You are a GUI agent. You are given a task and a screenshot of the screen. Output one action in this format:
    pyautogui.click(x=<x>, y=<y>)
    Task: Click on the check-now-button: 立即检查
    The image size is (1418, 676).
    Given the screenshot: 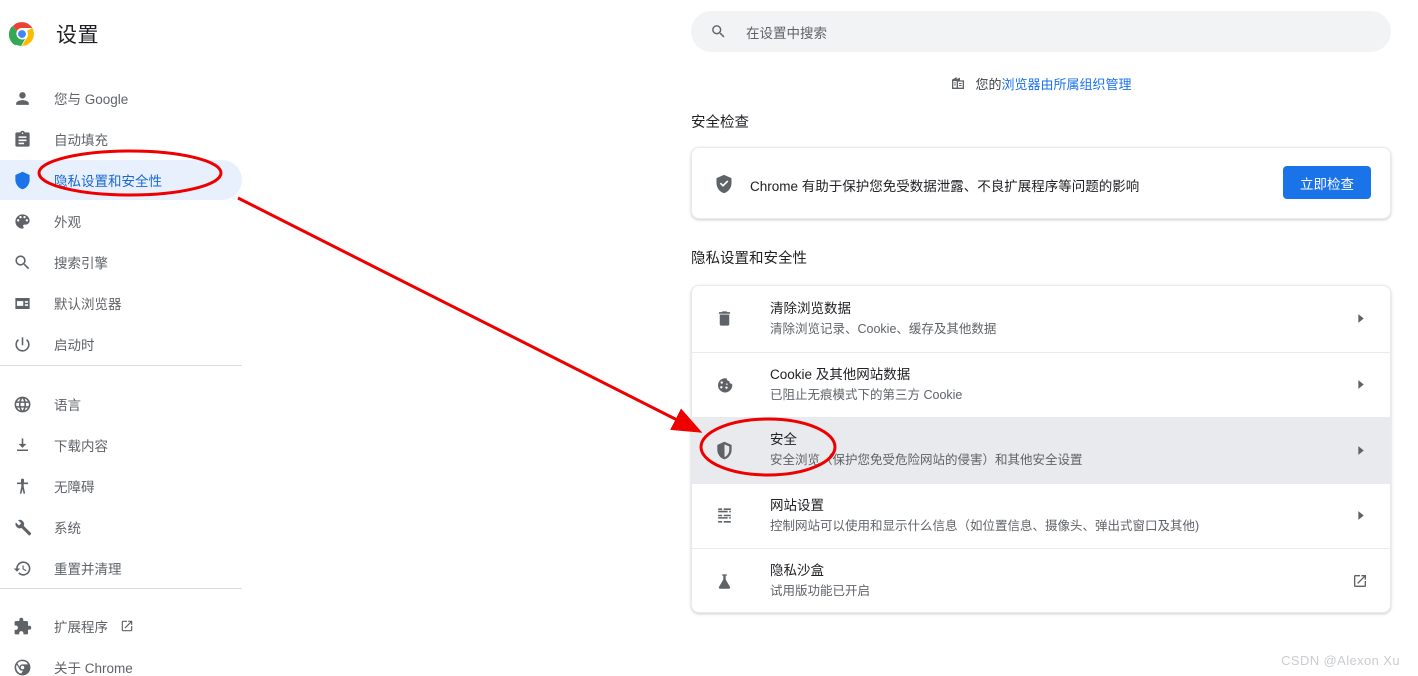 What is the action you would take?
    pyautogui.click(x=1327, y=182)
    